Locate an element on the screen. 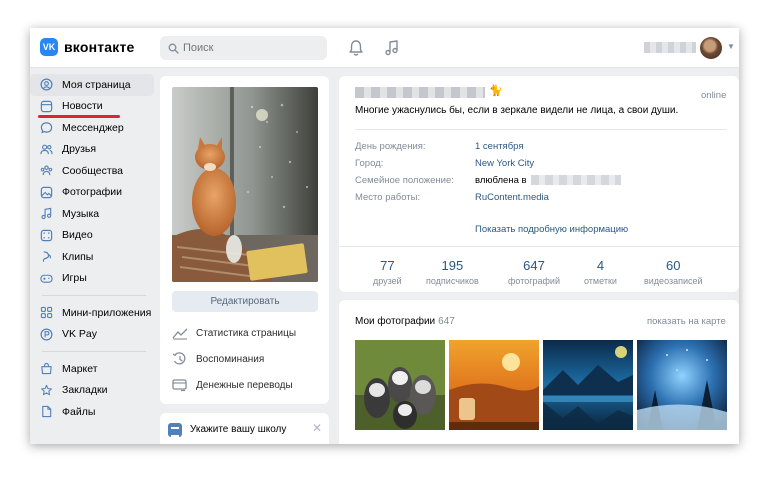 The width and height of the screenshot is (768, 480). sidebar-item-label: Музыка is located at coordinates (81, 213).